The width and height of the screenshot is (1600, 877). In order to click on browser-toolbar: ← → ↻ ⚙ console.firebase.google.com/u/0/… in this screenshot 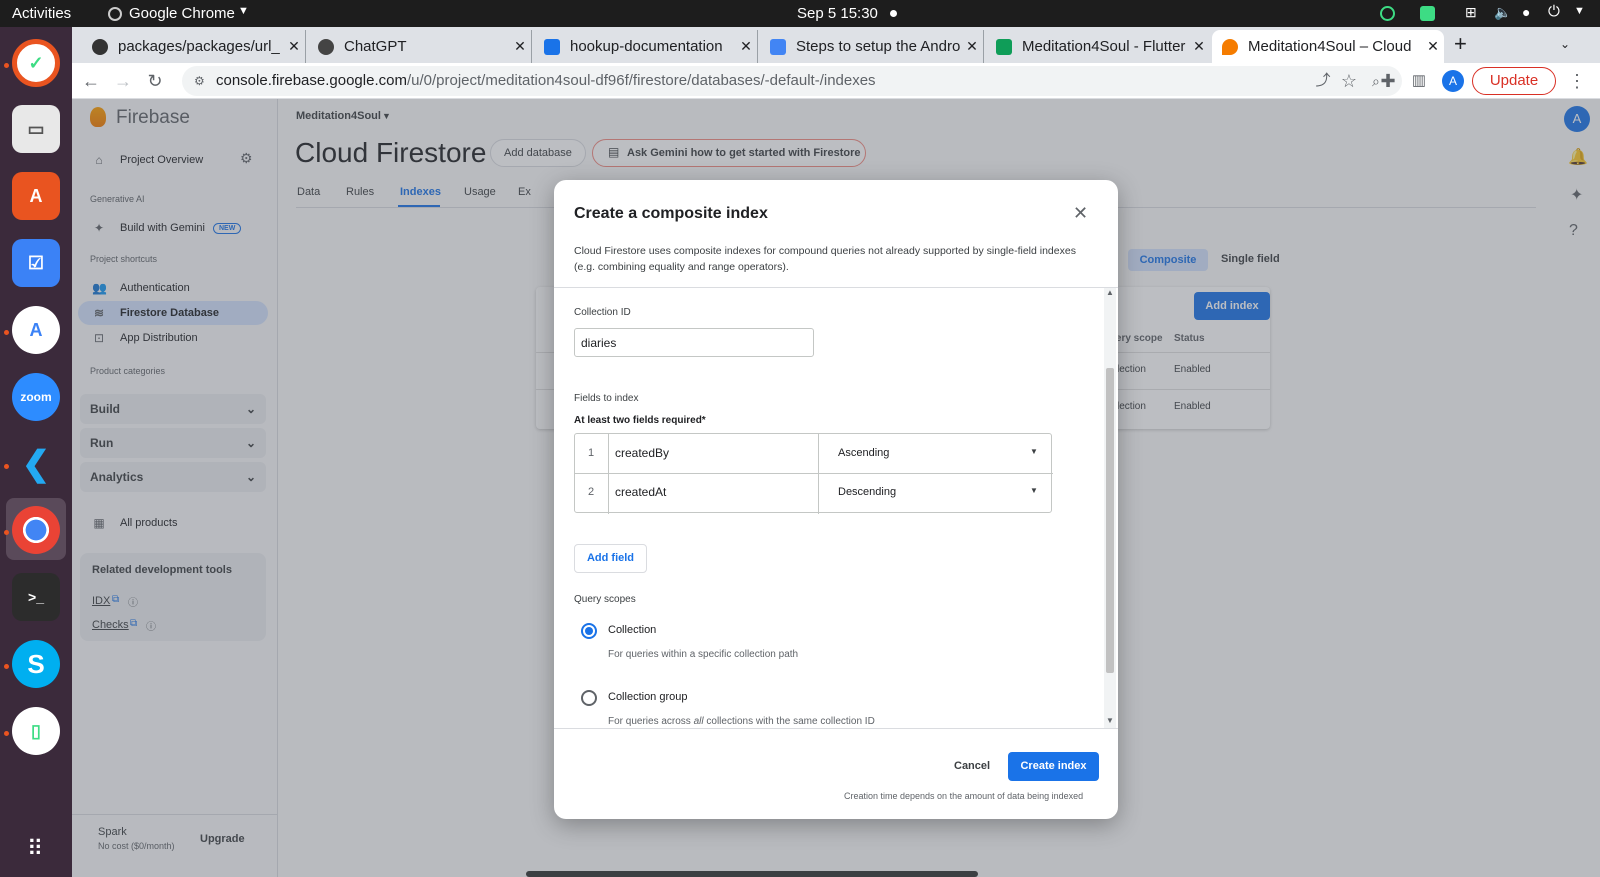, I will do `click(836, 81)`.